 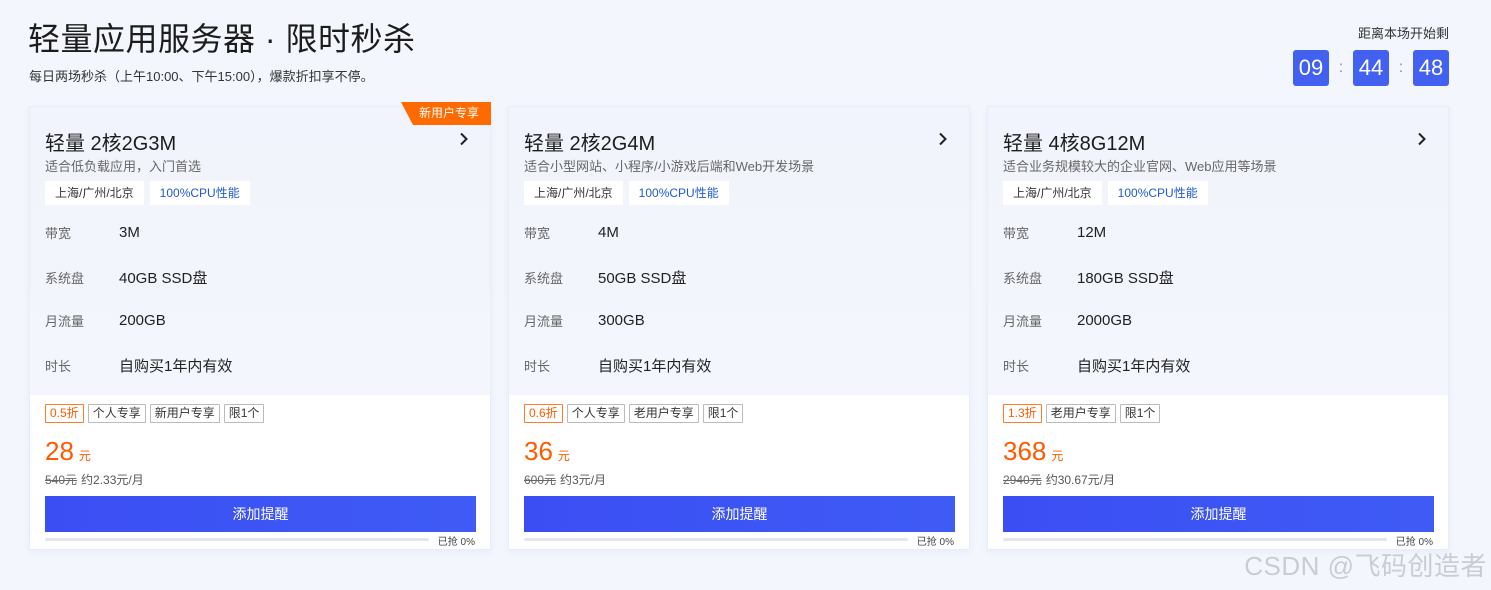 I want to click on product-description: 适合低负载应用，入门首选, so click(x=123, y=166).